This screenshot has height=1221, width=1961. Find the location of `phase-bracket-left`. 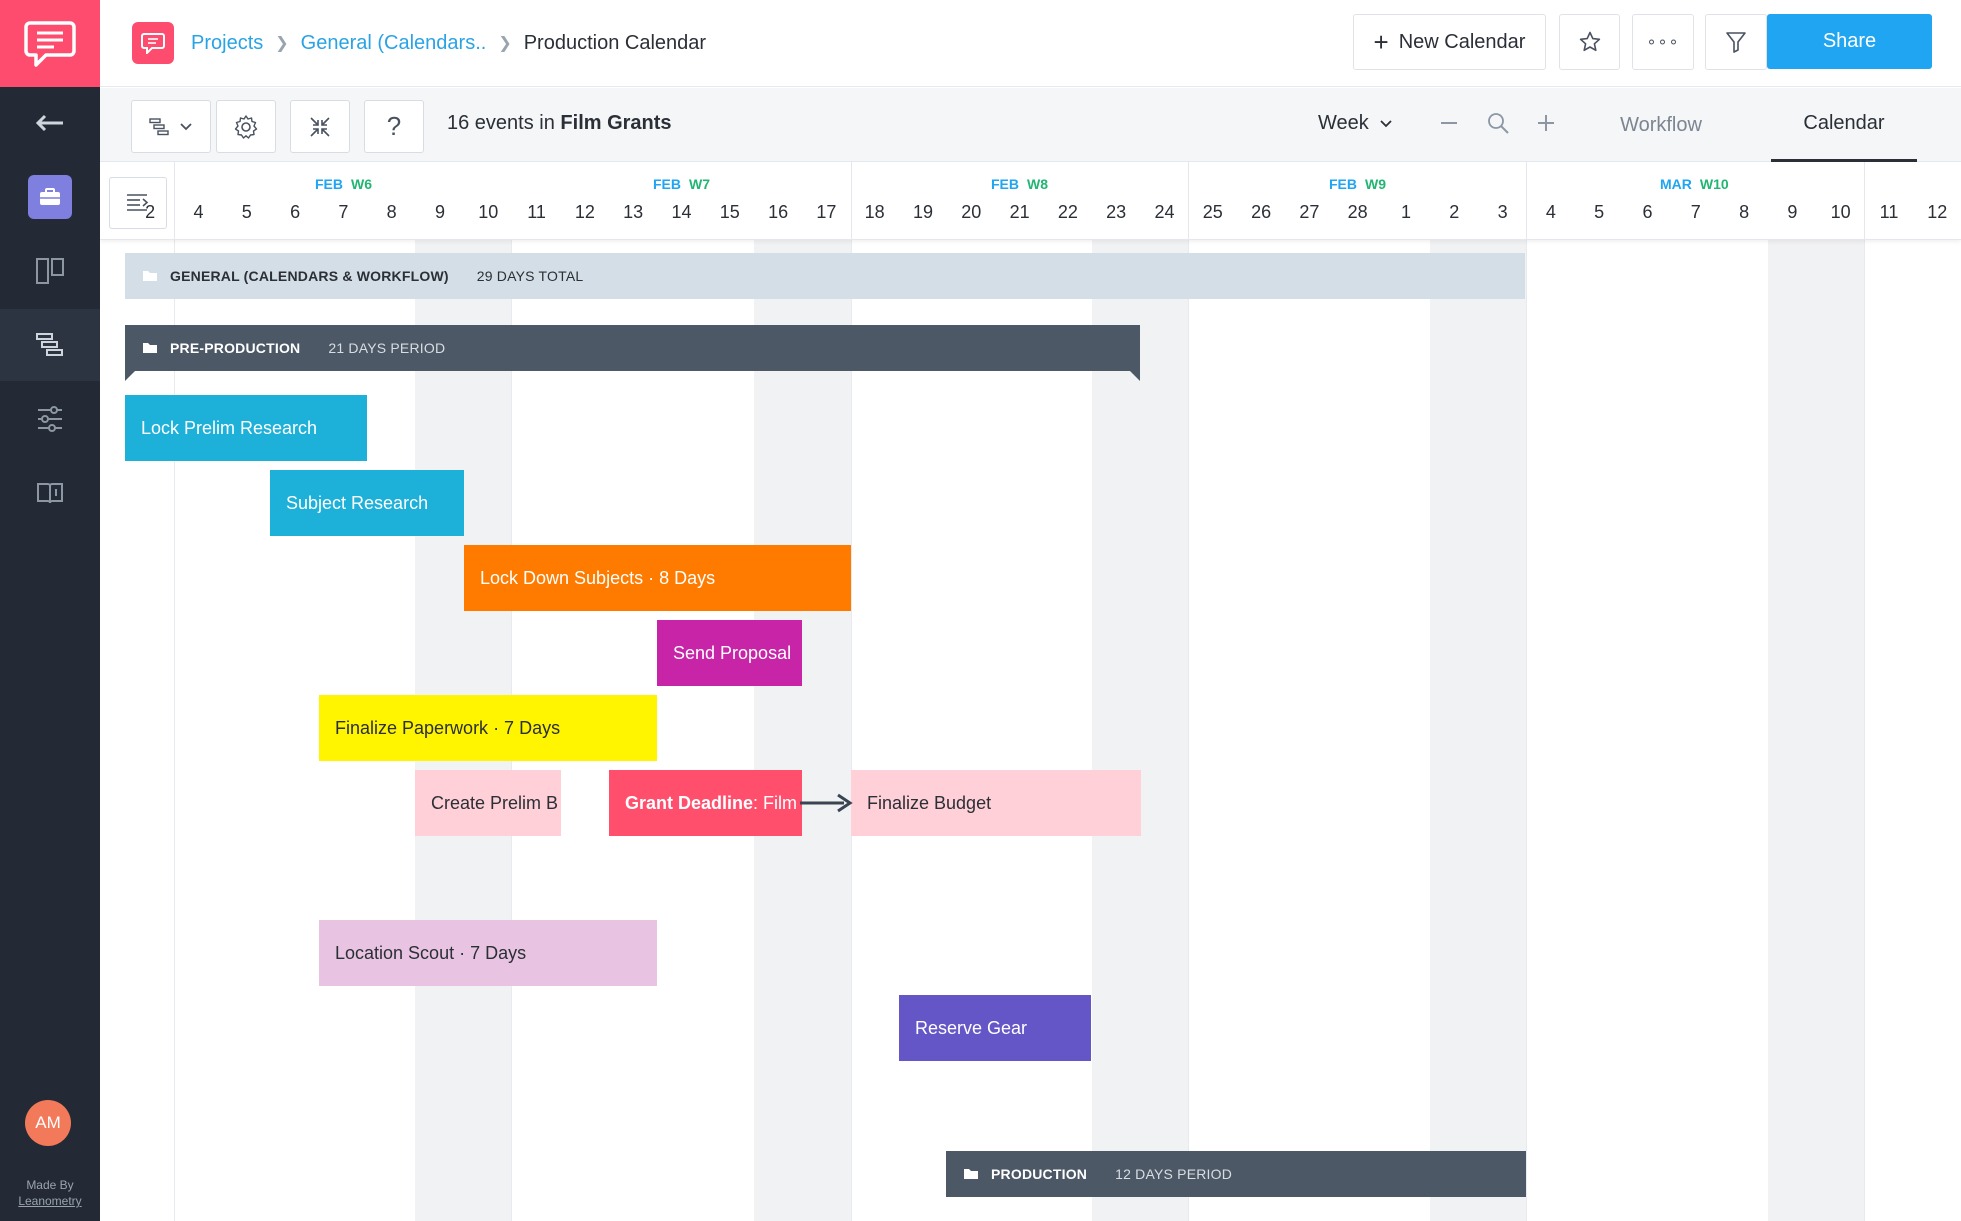

phase-bracket-left is located at coordinates (130, 376).